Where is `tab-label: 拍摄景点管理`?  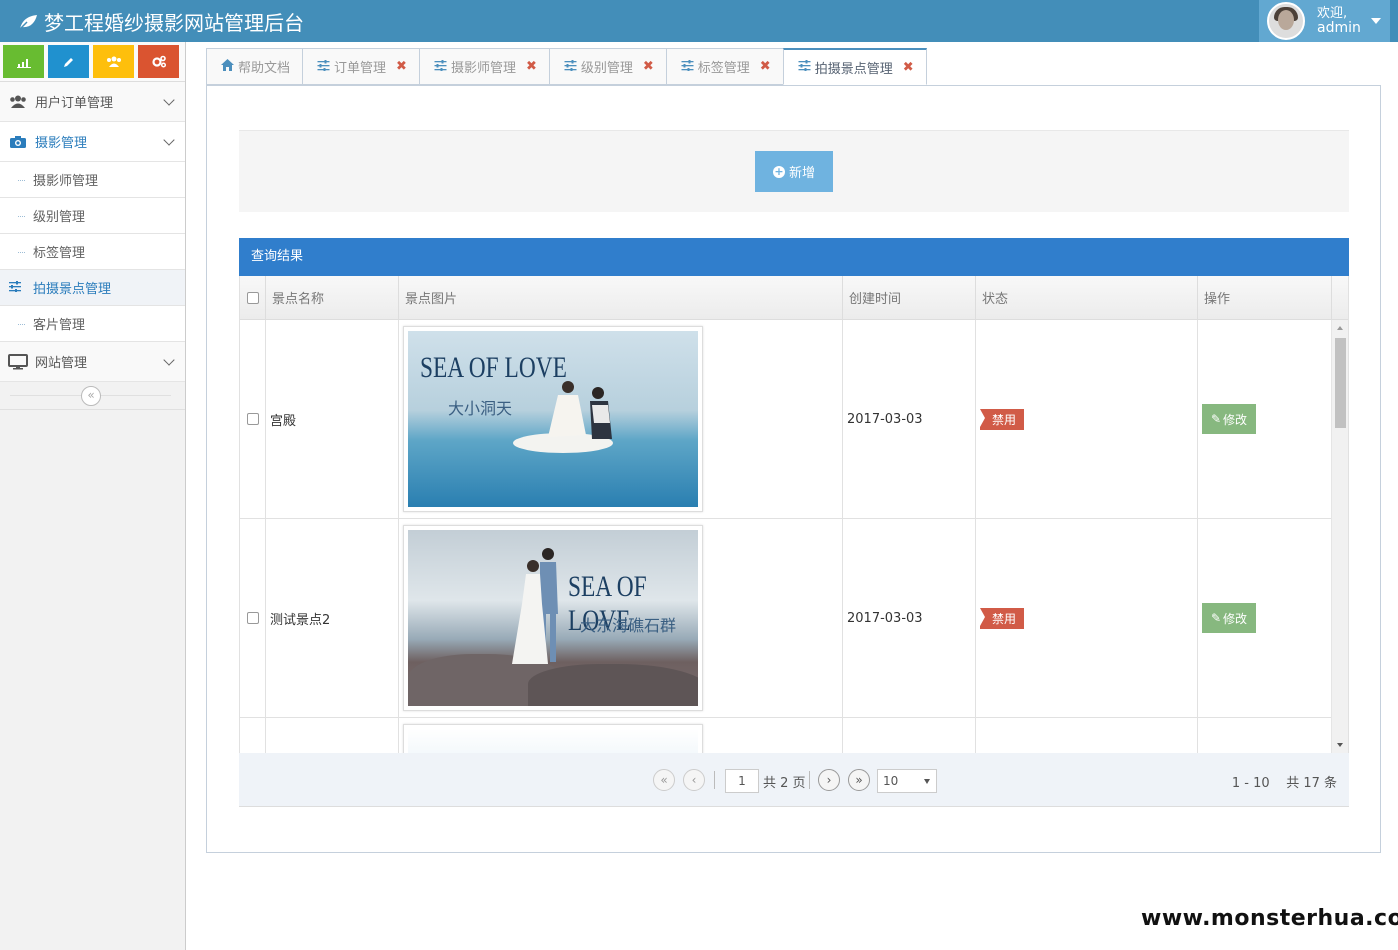 tab-label: 拍摄景点管理 is located at coordinates (853, 69).